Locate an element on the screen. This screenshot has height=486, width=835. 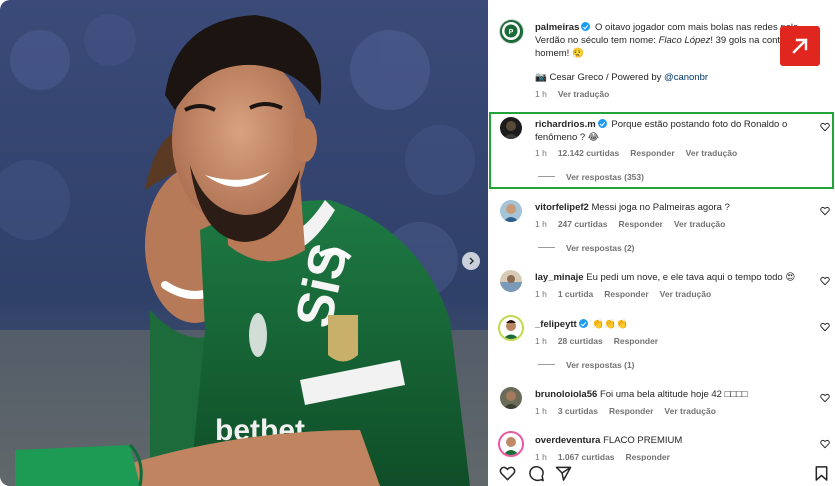
view-replies-button: Ver respostas (1) is located at coordinates (586, 365).